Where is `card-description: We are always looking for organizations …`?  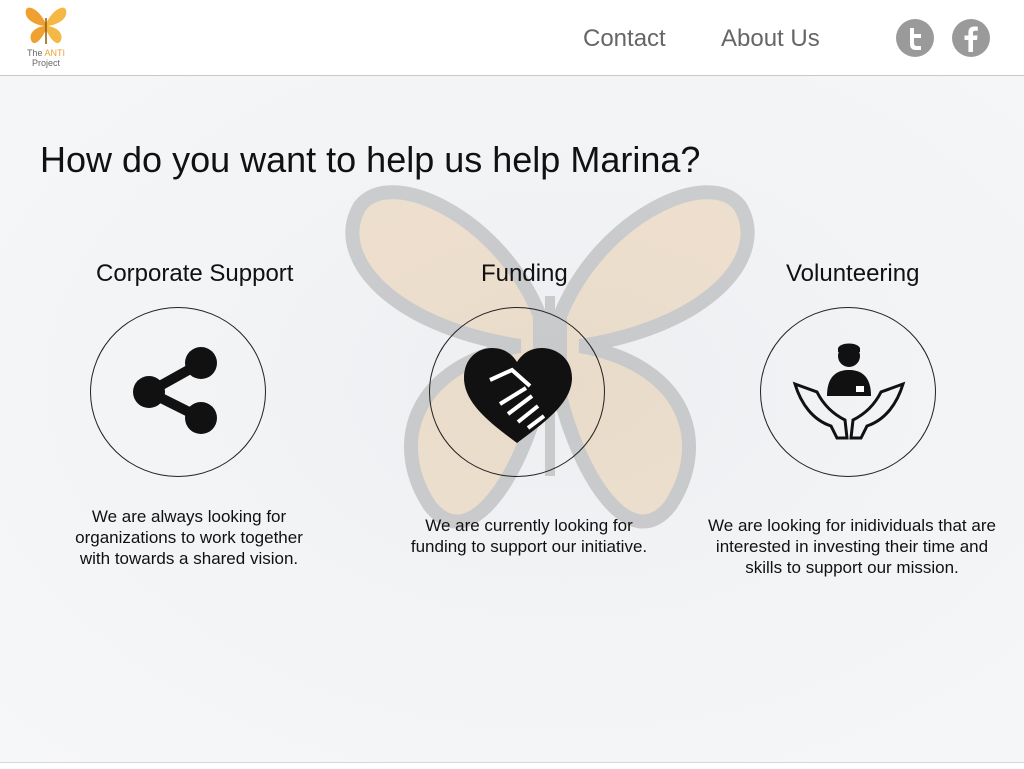 card-description: We are always looking for organizations … is located at coordinates (189, 537).